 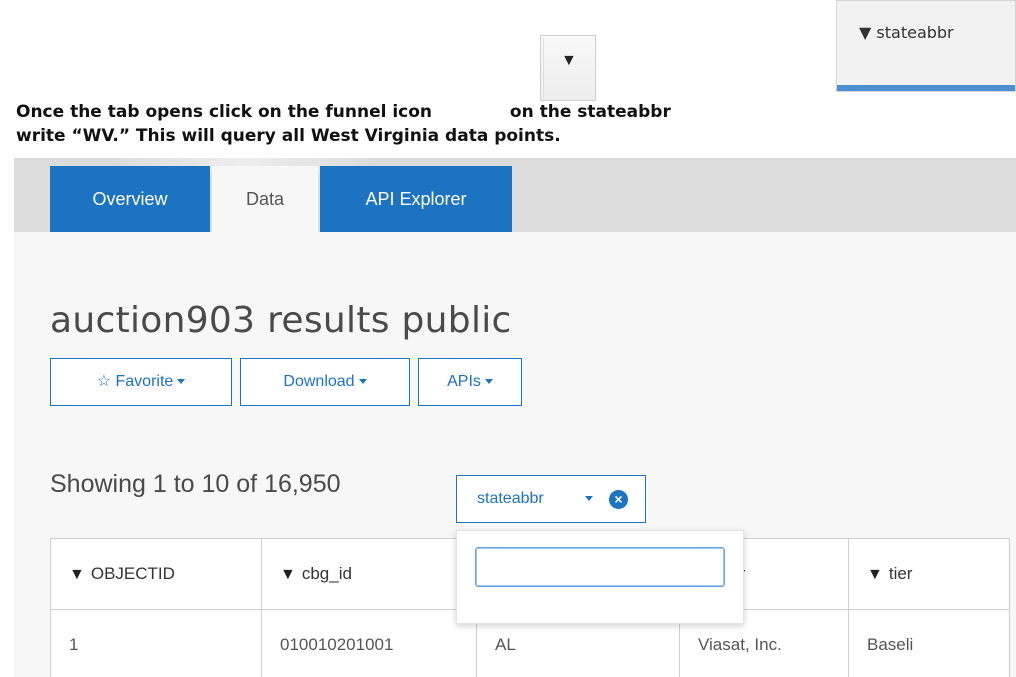 What do you see at coordinates (369, 574) in the screenshot?
I see `column-header-cbg-id: ▼ cbg_id` at bounding box center [369, 574].